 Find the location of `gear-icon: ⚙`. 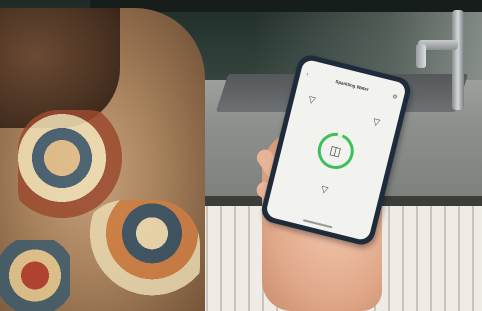

gear-icon: ⚙ is located at coordinates (394, 97).